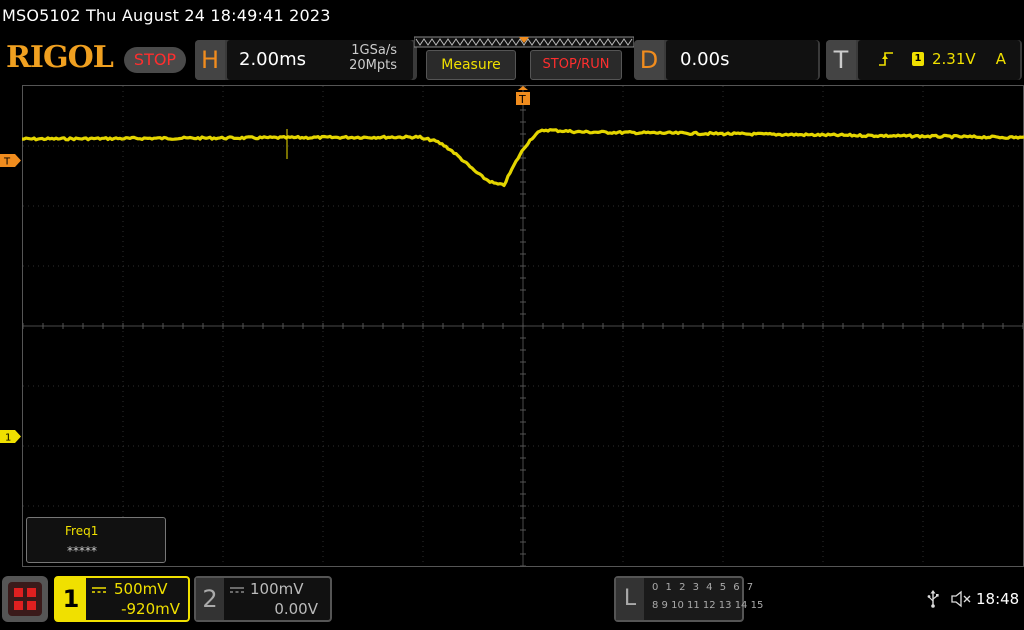 Image resolution: width=1024 pixels, height=630 pixels. I want to click on trigger-label: T, so click(841, 60).